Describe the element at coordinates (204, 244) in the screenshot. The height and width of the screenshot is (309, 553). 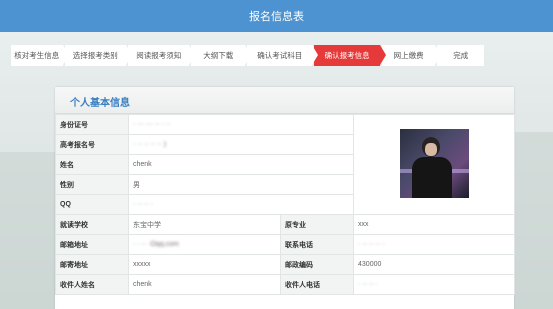
I see `email-value: · · ·· ·Oqq.com` at that location.